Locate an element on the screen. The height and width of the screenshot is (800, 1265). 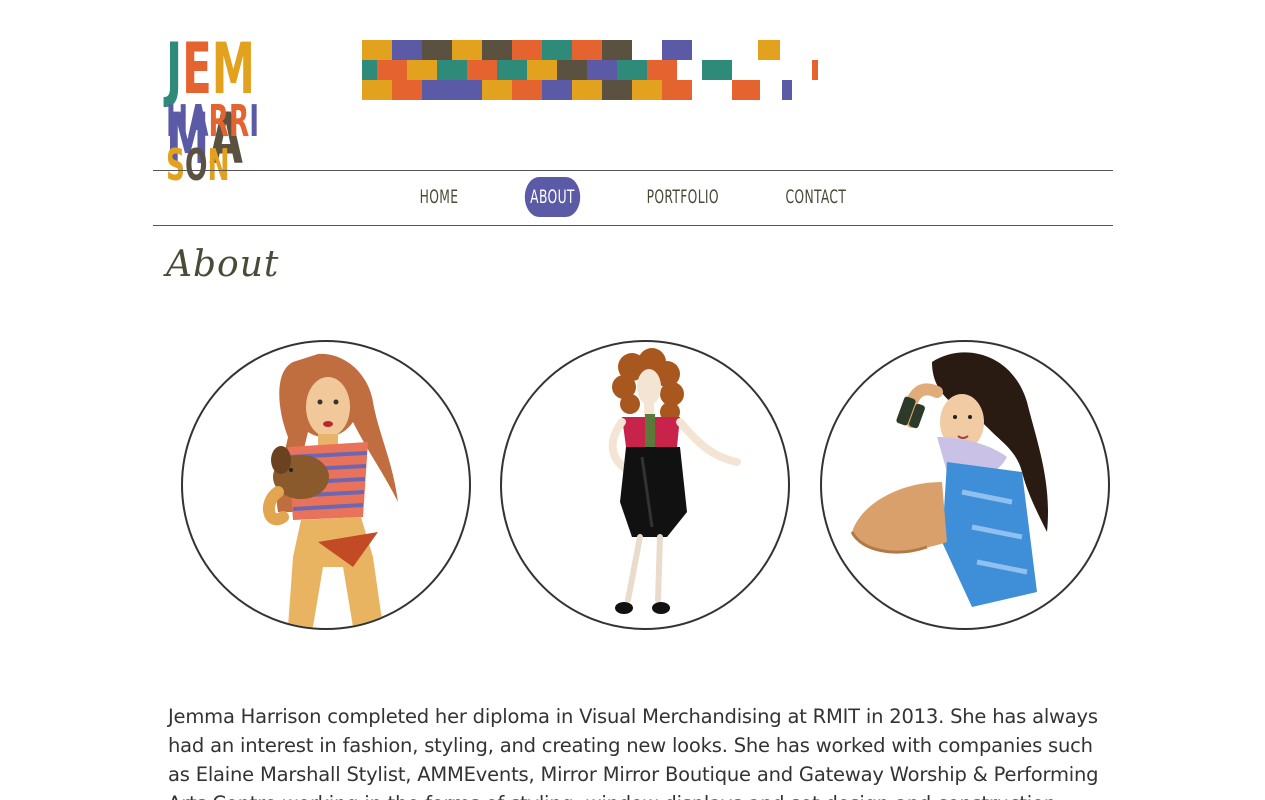
logo-letter: M is located at coordinates (233, 69).